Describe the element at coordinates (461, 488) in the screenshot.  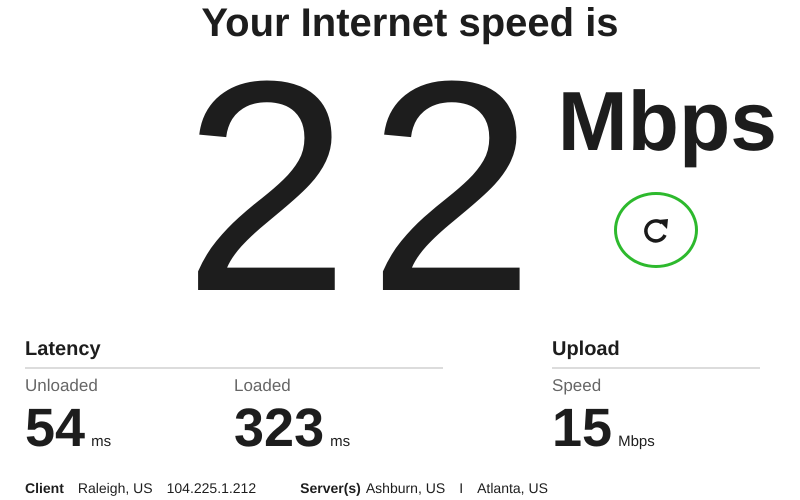
I see `server-separator: I` at that location.